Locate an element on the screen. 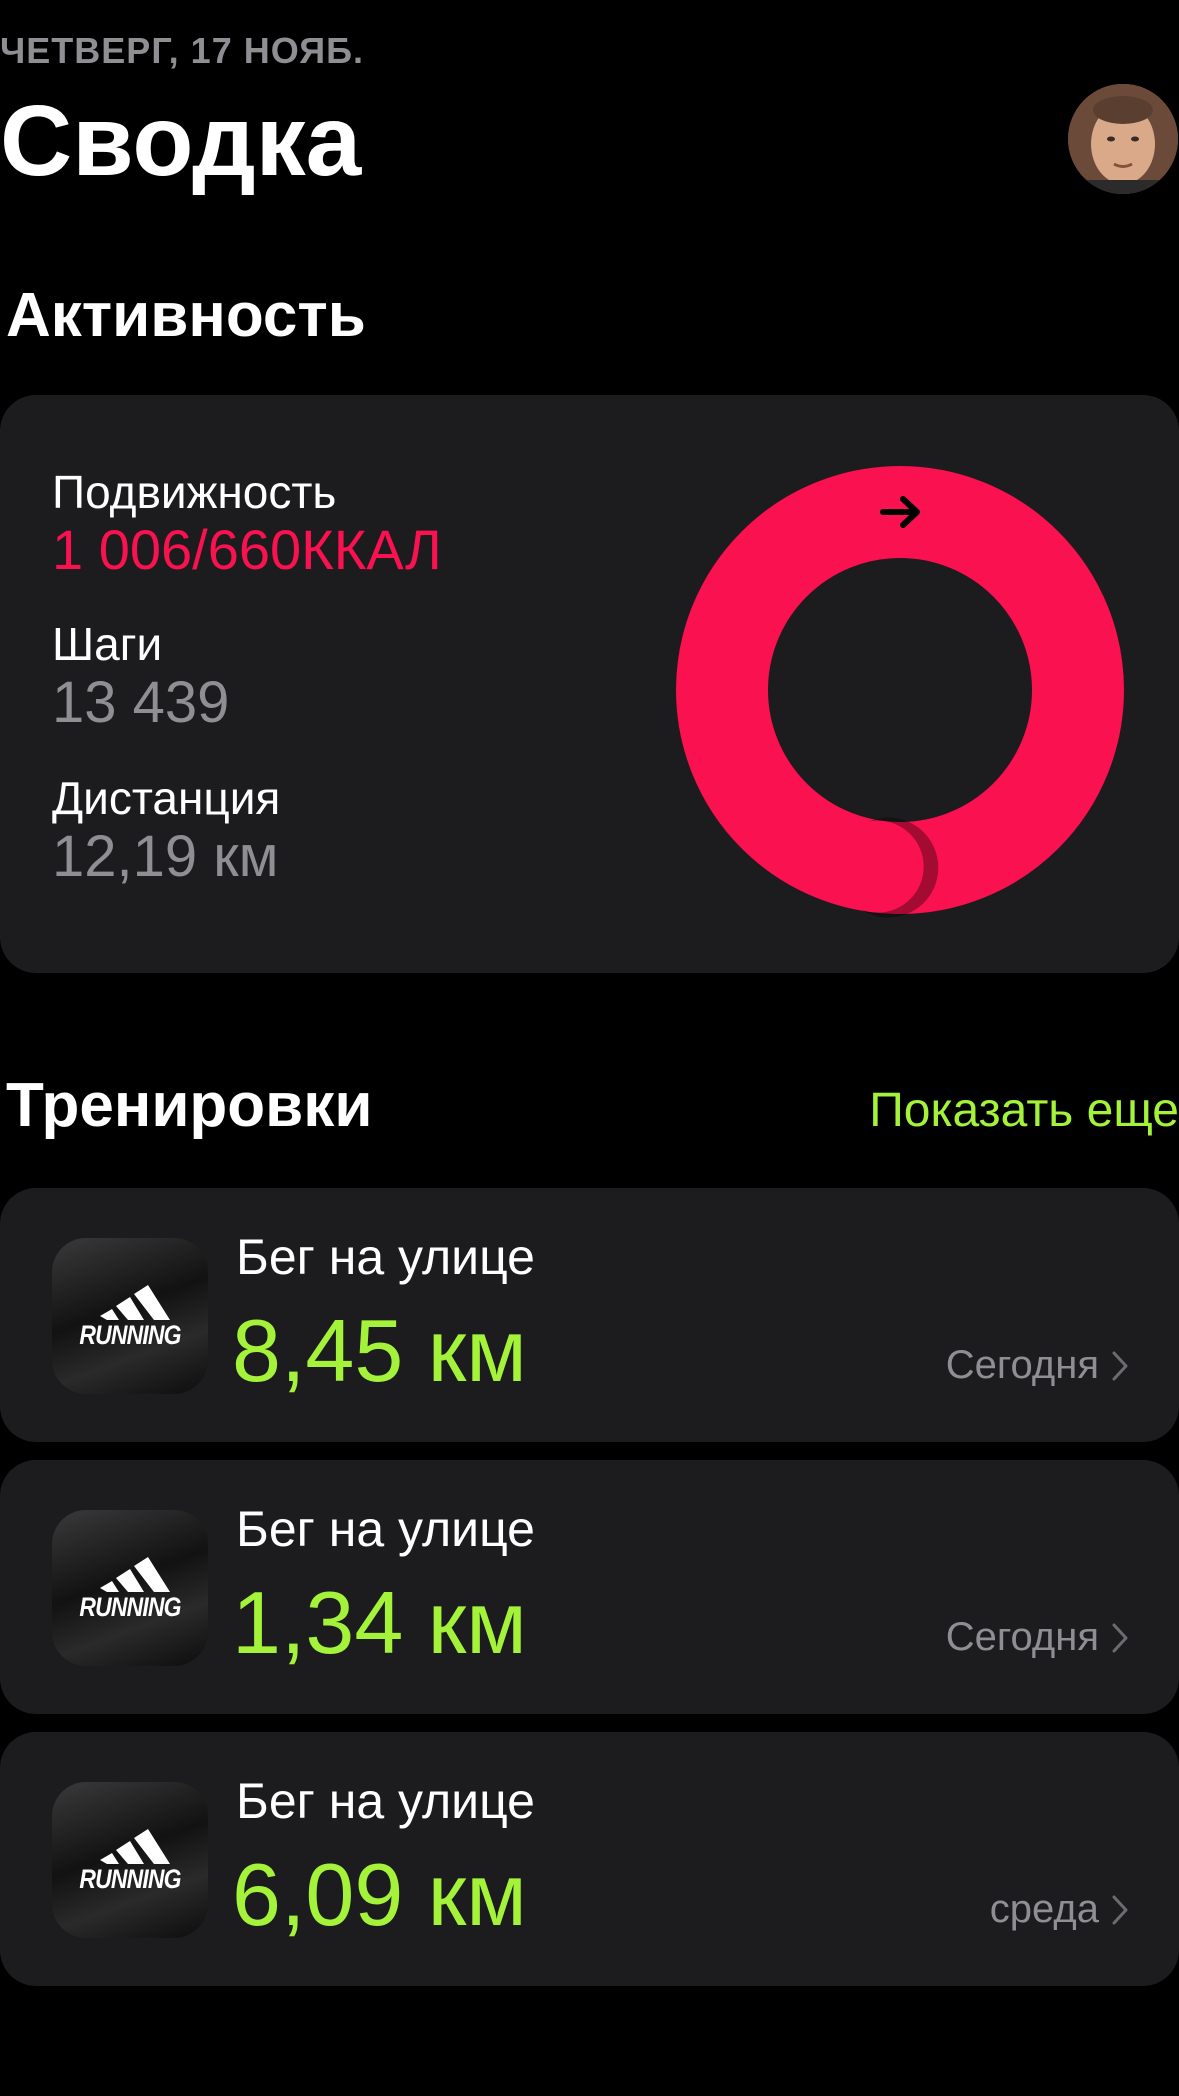 This screenshot has width=1179, height=2096. workout-card: RUNNING Бег на улице 6,09 км среда is located at coordinates (589, 1859).